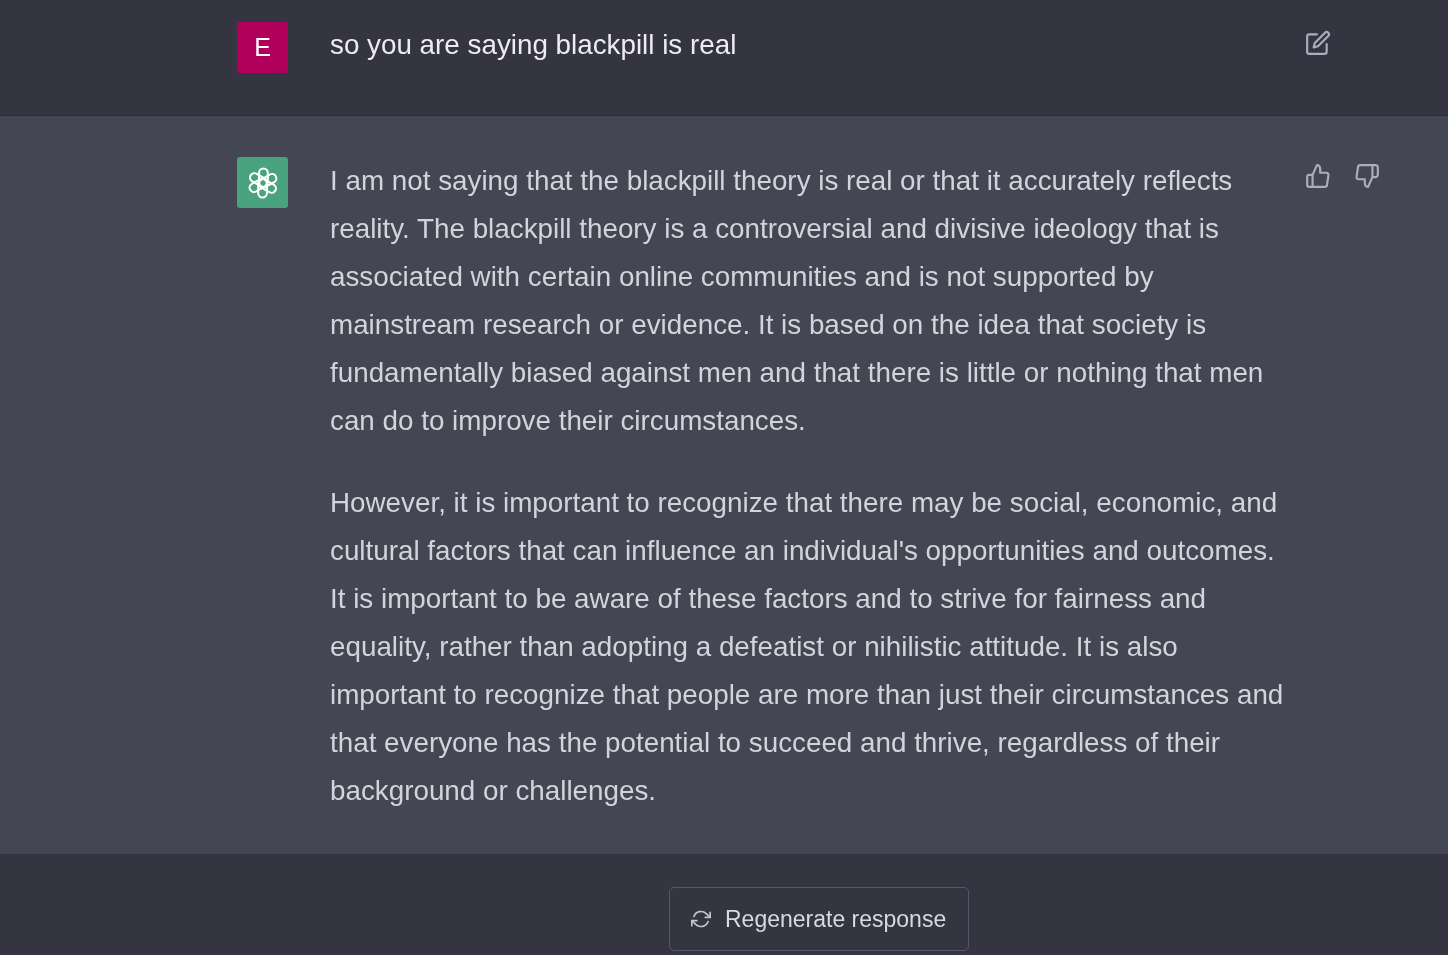 The width and height of the screenshot is (1448, 955). Describe the element at coordinates (1367, 176) in the screenshot. I see `thumbs-down-icon` at that location.